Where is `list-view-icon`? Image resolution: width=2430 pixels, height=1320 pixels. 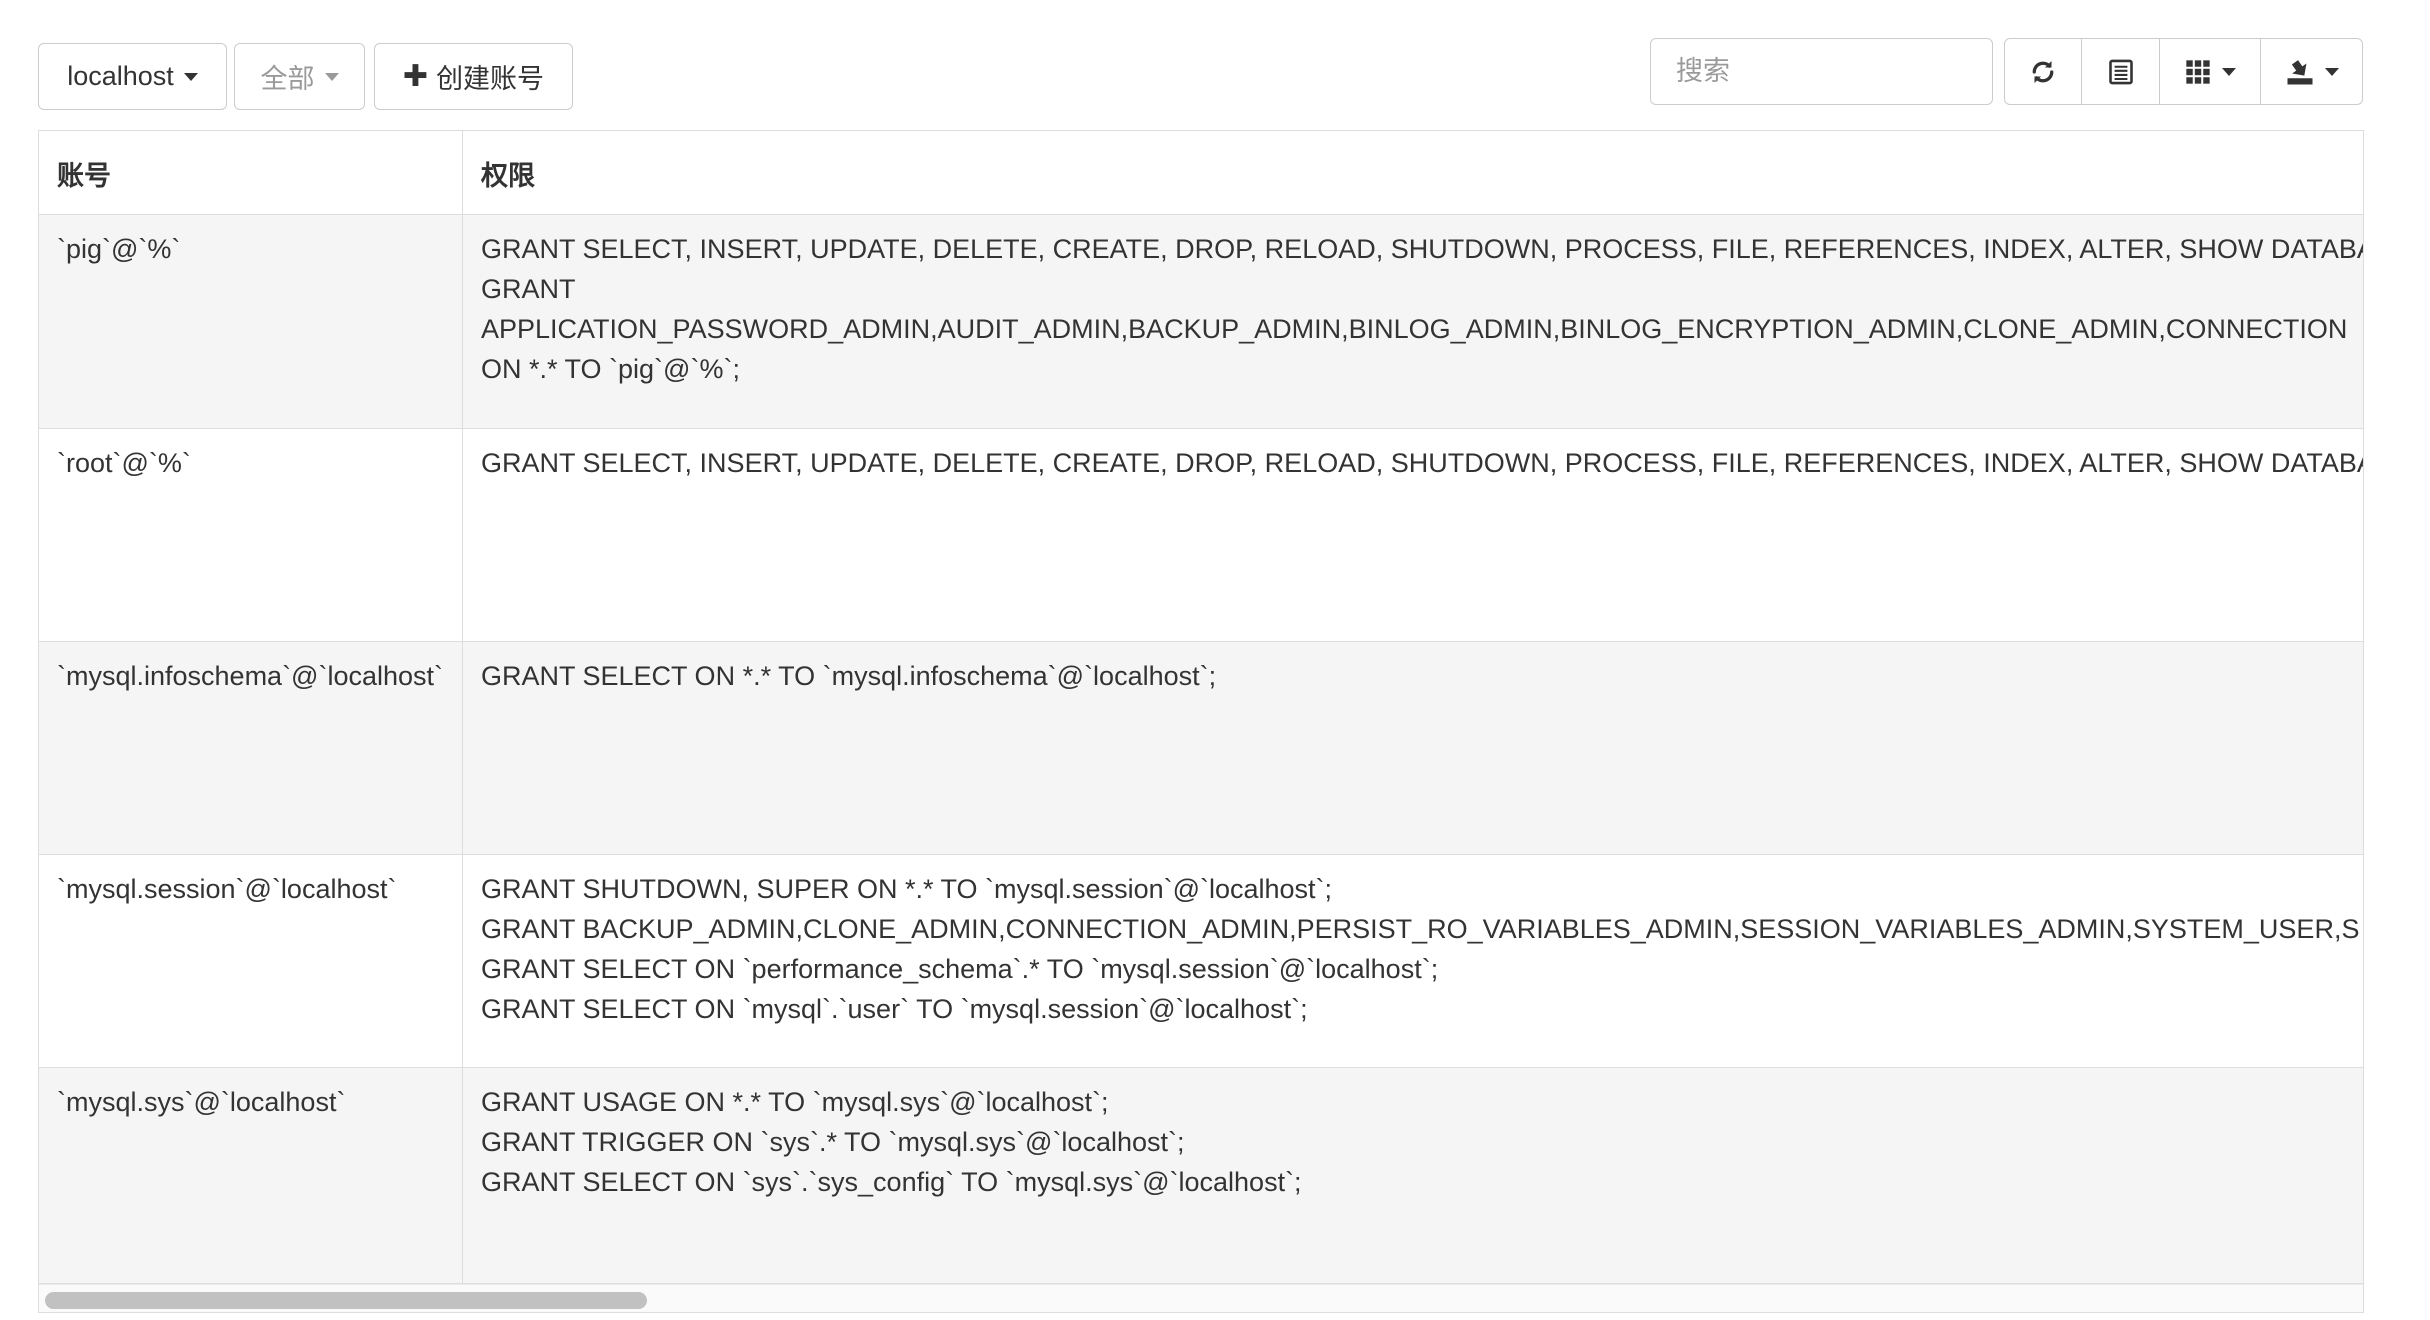 list-view-icon is located at coordinates (2120, 71).